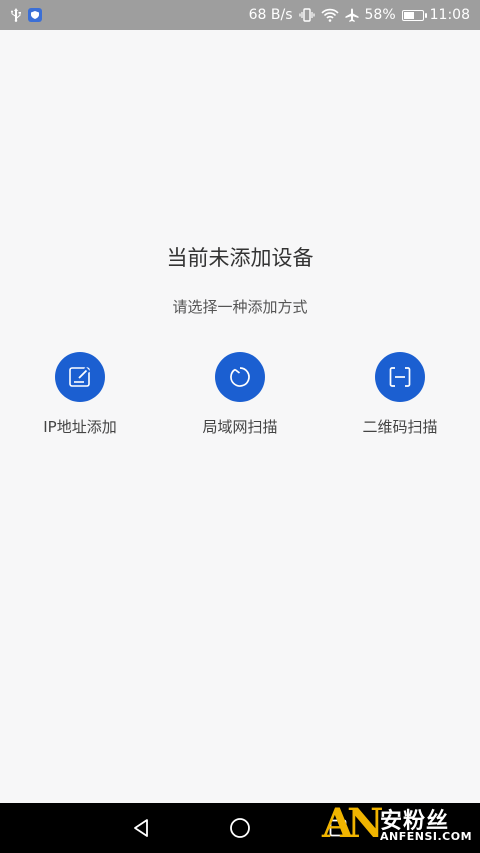 Image resolution: width=480 pixels, height=853 pixels. I want to click on lan-scan-button, so click(240, 377).